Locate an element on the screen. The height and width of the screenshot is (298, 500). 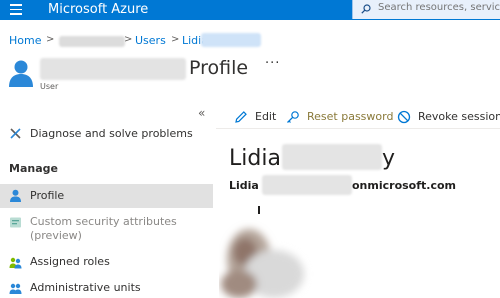
breadcrumb-home: Home is located at coordinates (25, 40).